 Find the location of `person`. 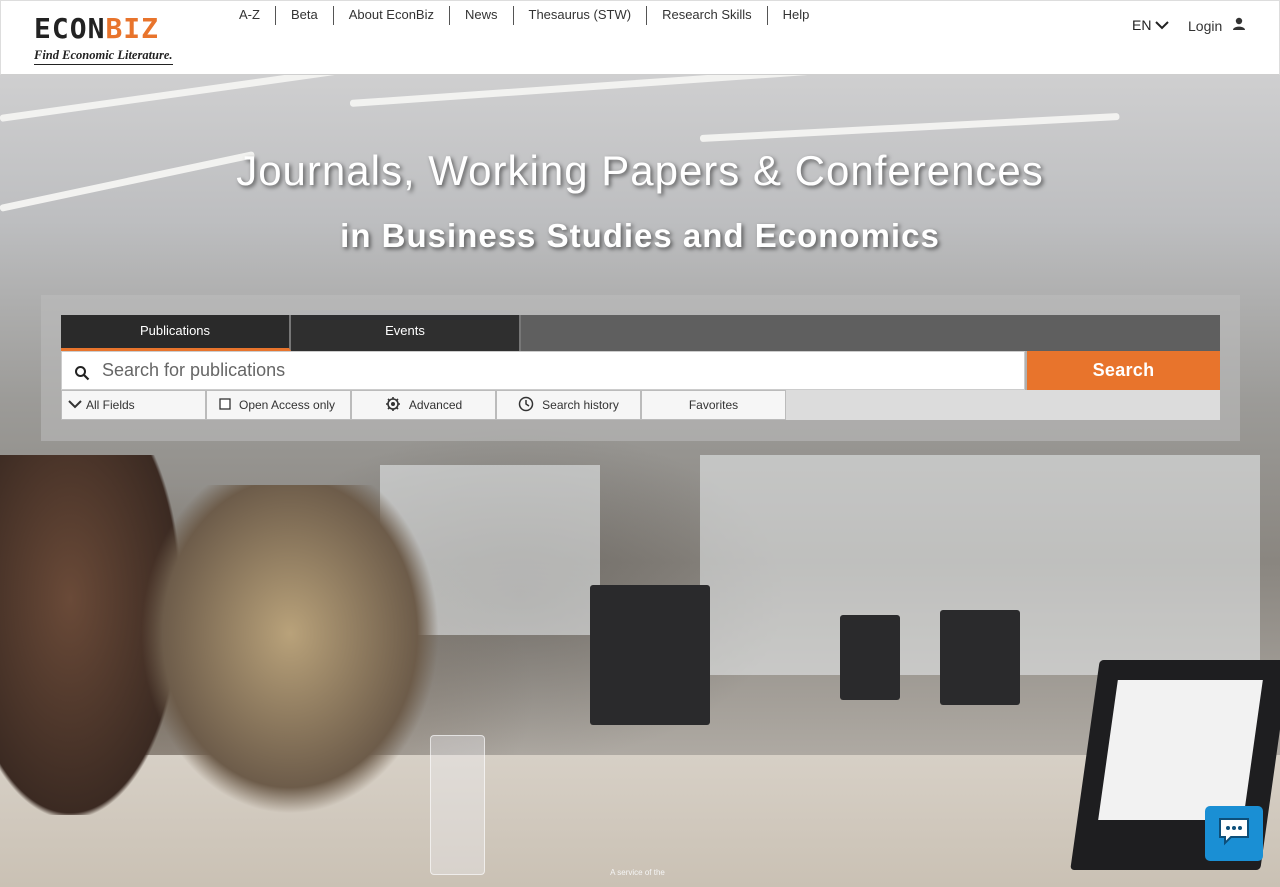

person is located at coordinates (290, 650).